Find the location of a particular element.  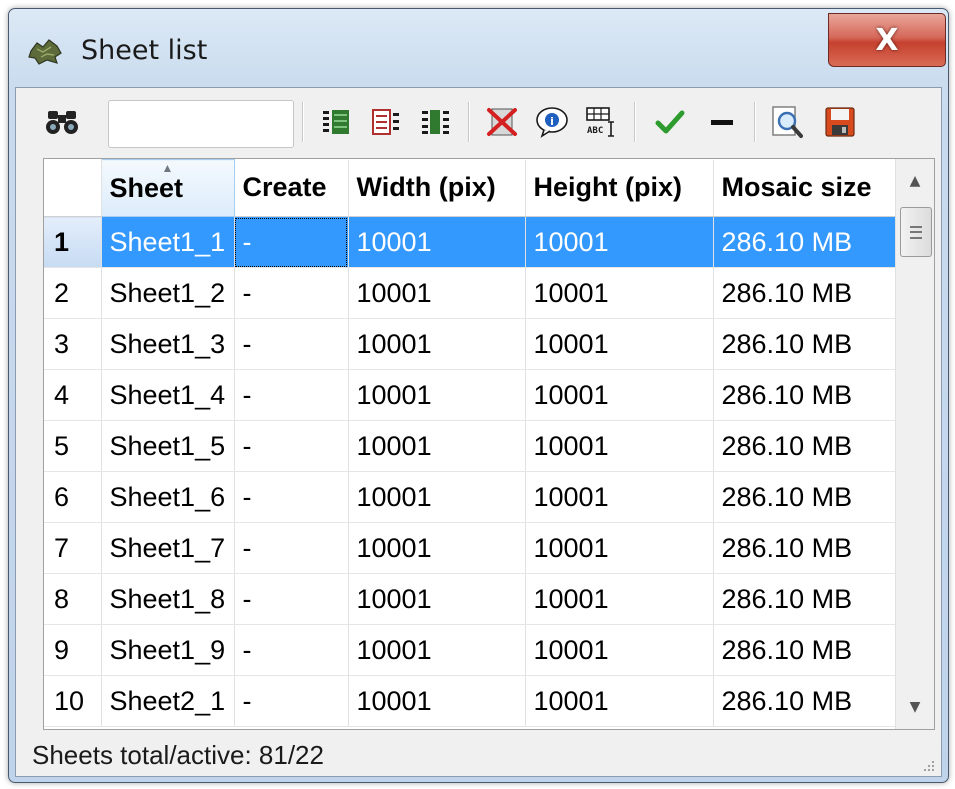

scroll-thumb is located at coordinates (916, 232).